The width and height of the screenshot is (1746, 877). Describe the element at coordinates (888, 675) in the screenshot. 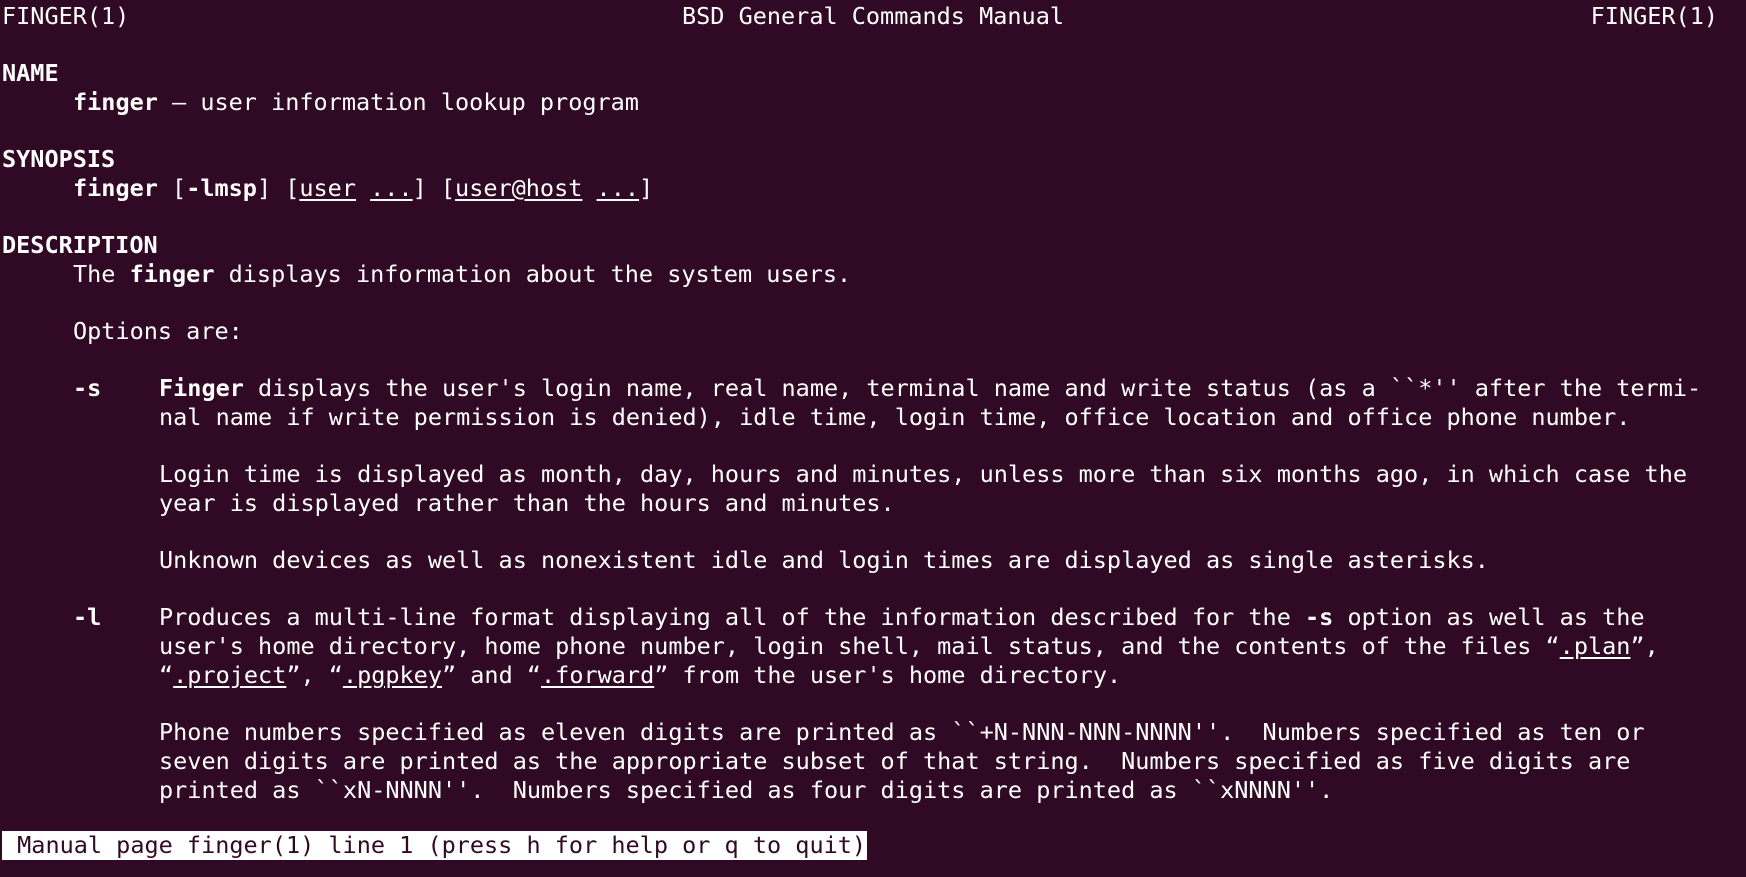

I see `text-segment: ” from the user's home directory.` at that location.